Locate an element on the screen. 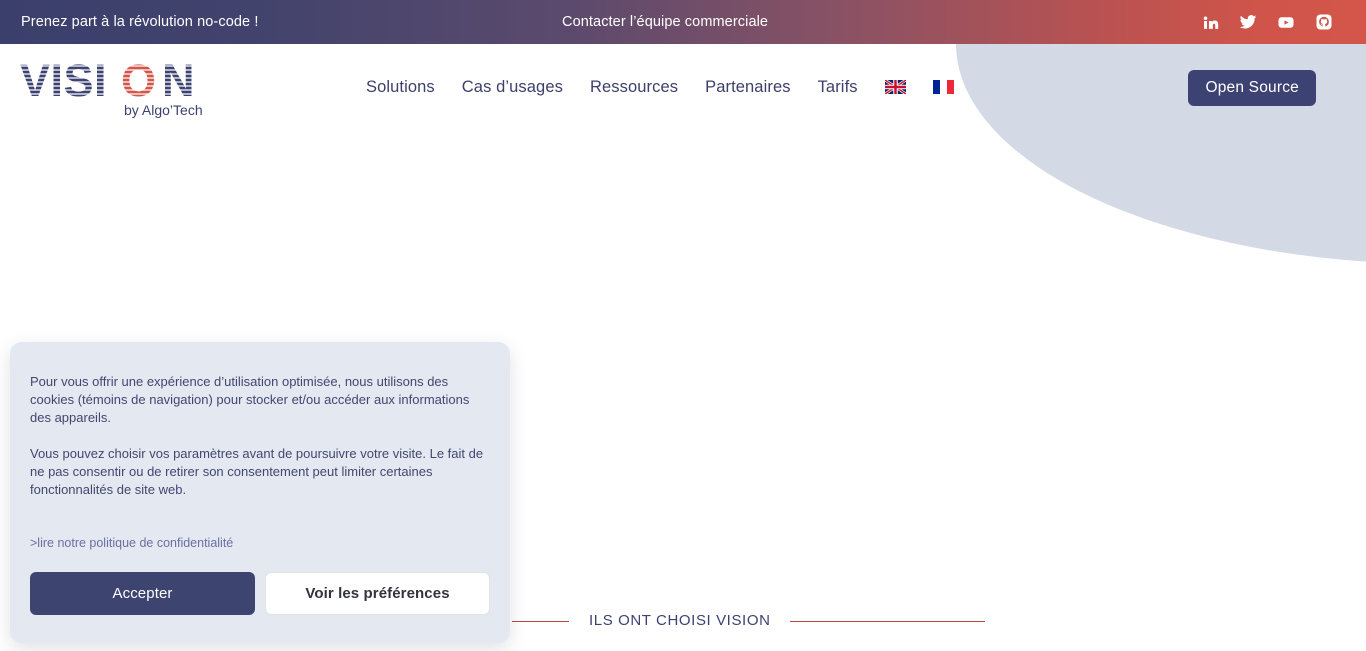  accept-cookies-button: Accepter is located at coordinates (142, 593).